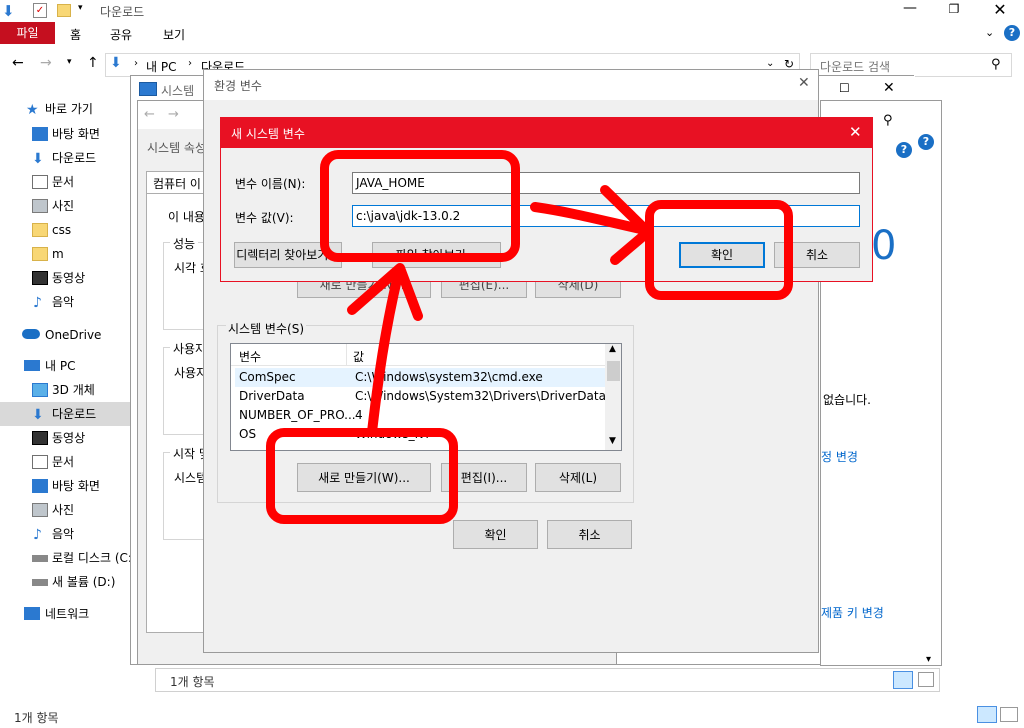 The width and height of the screenshot is (1024, 728). What do you see at coordinates (500, 311) in the screenshot?
I see `annotation-arrows` at bounding box center [500, 311].